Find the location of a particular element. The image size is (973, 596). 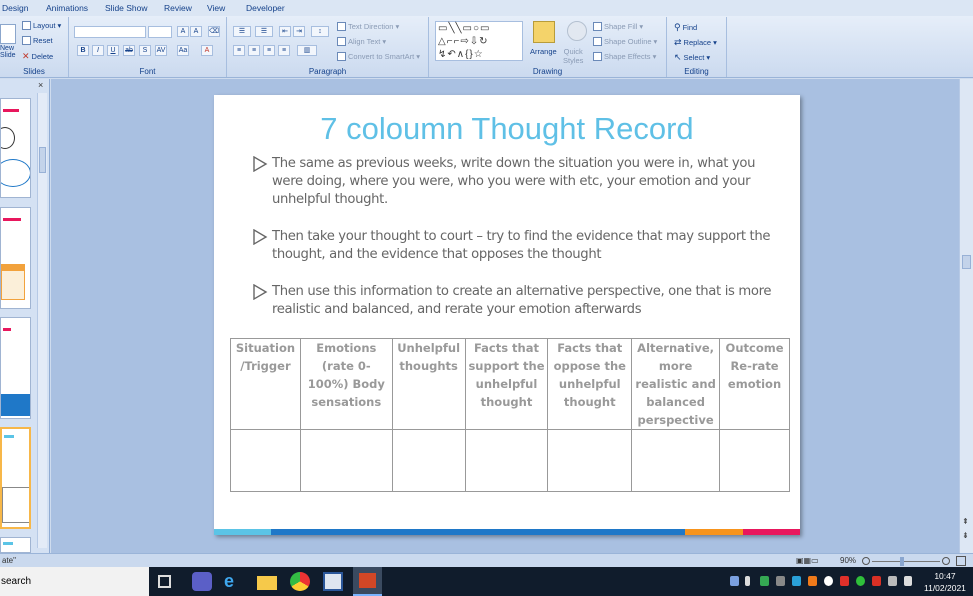

align-center-button: ≡ is located at coordinates (254, 50).